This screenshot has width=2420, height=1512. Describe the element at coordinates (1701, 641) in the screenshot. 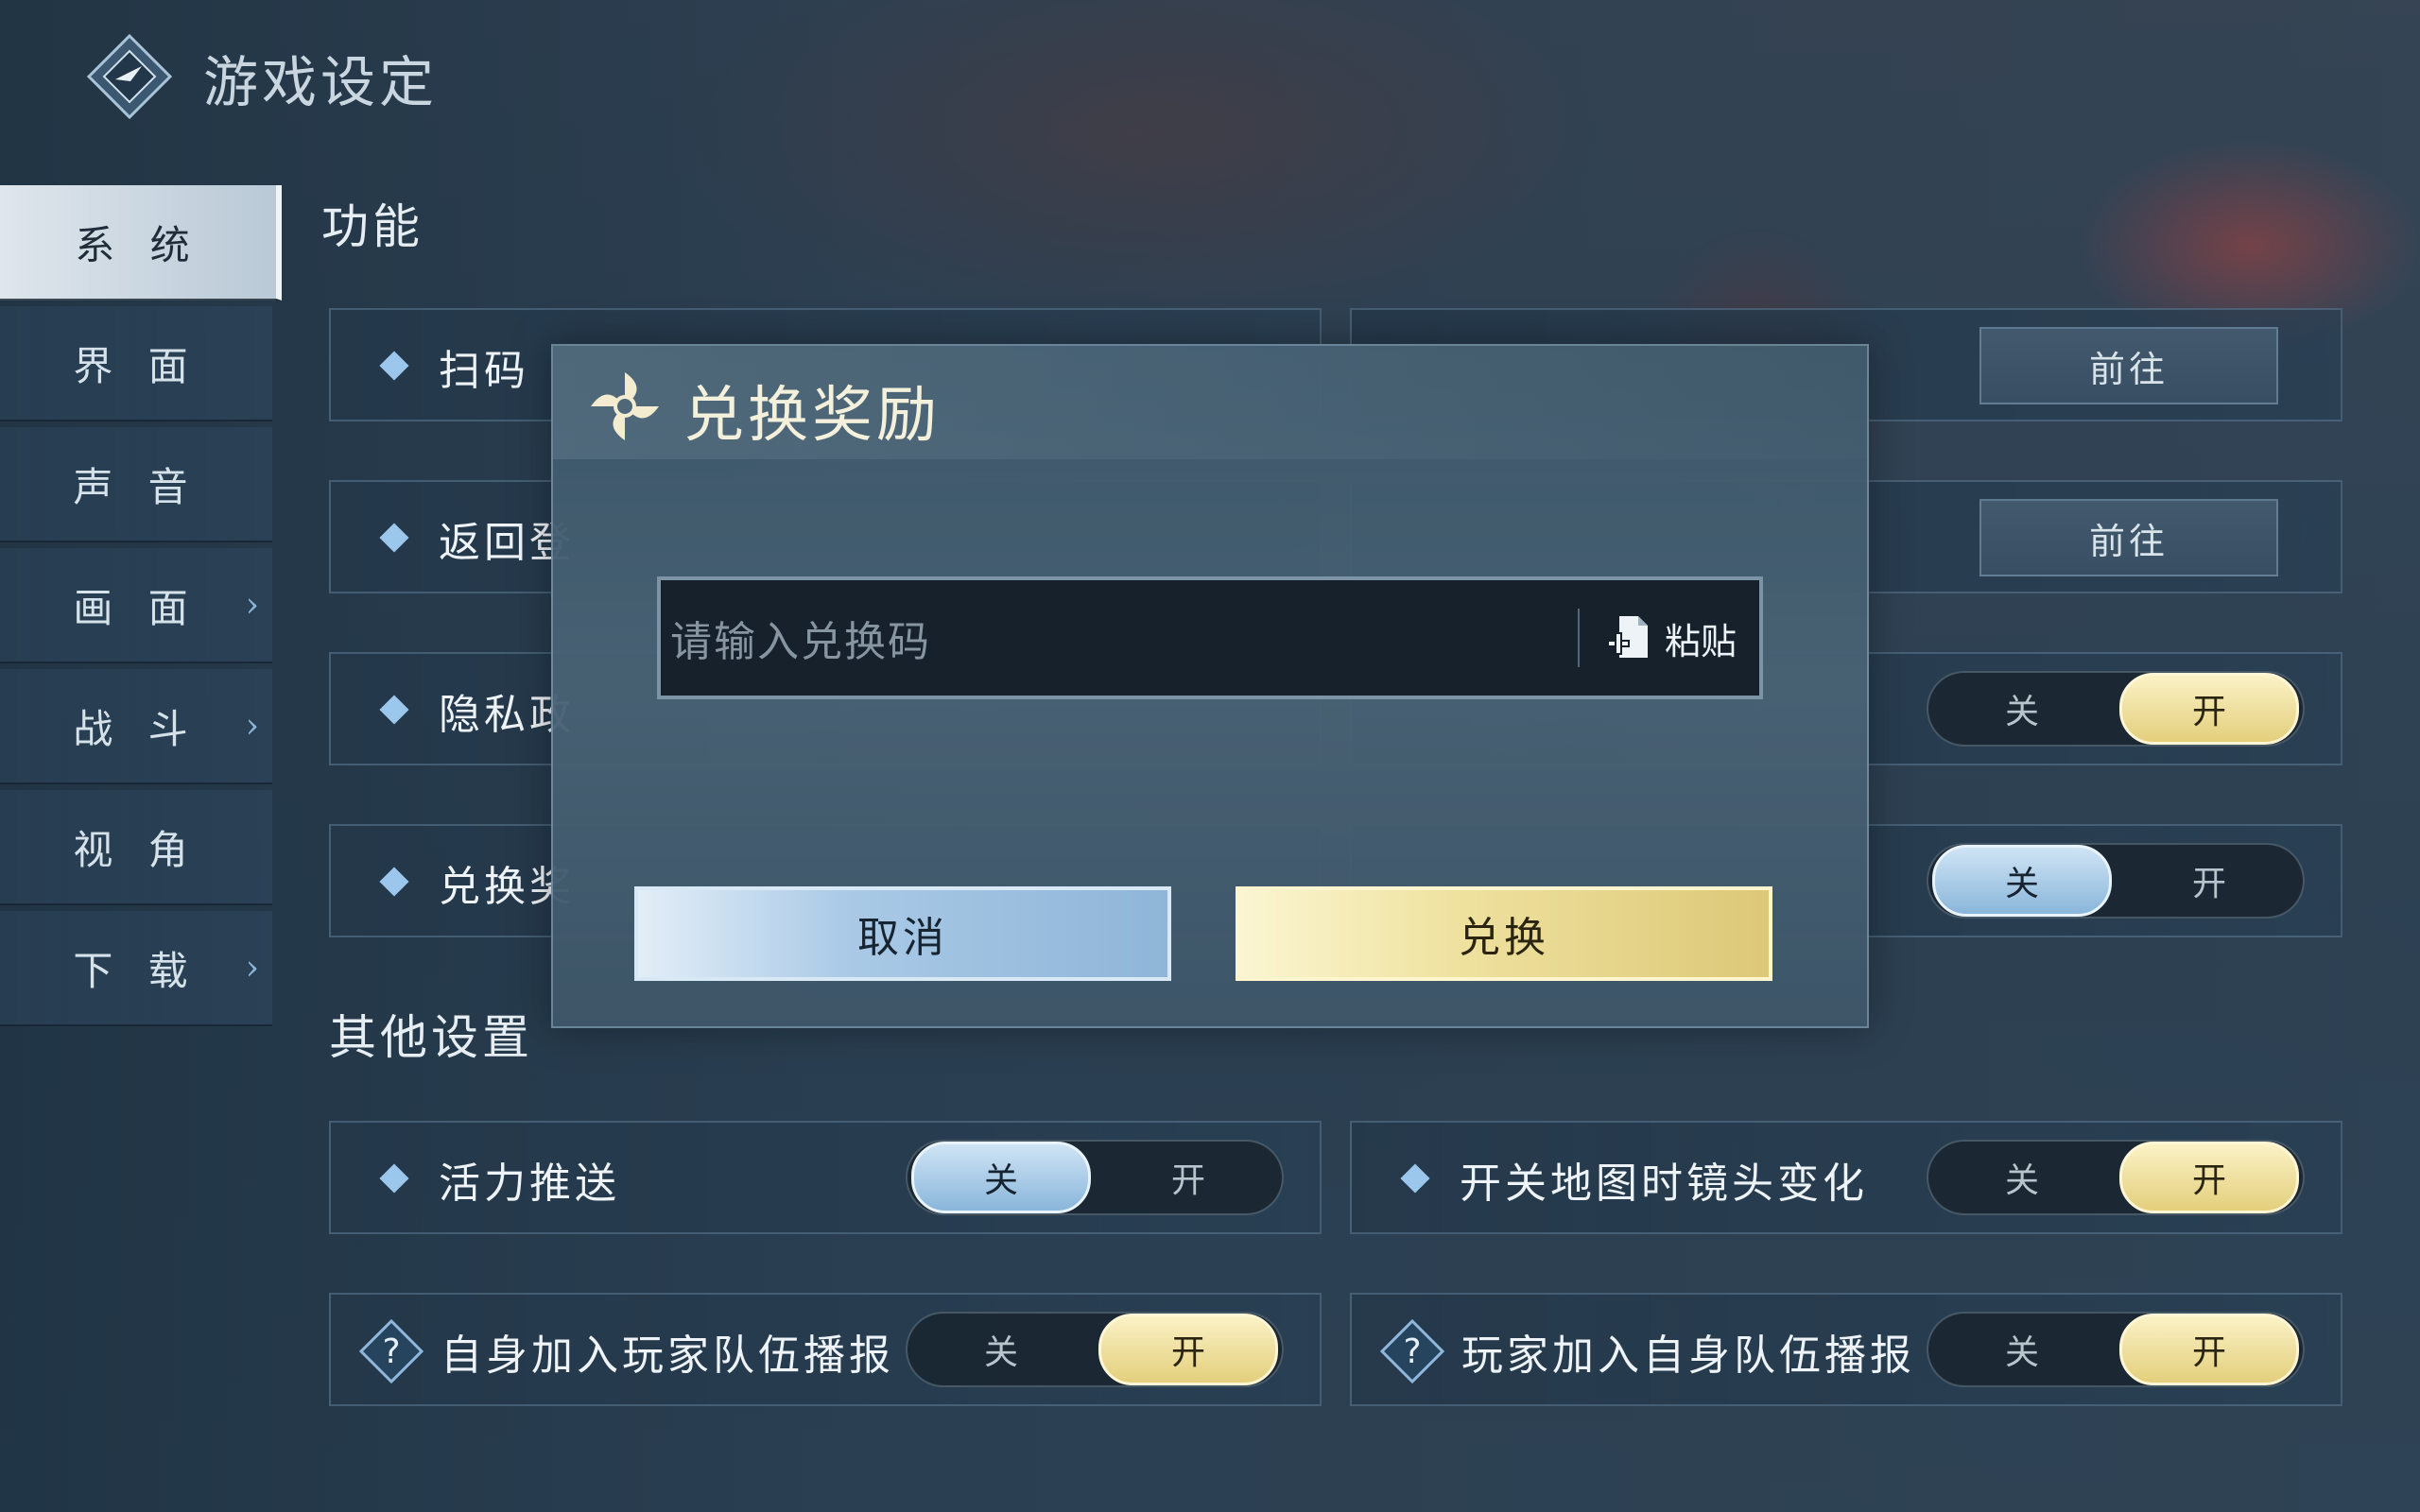

I see `paste-label: 粘贴` at that location.